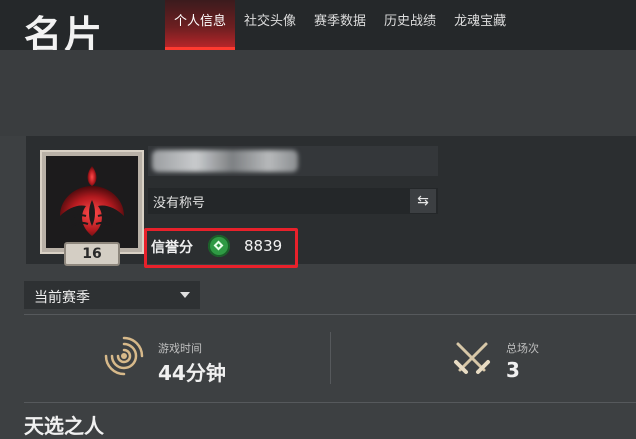 The width and height of the screenshot is (636, 439). Describe the element at coordinates (200, 25) in the screenshot. I see `tab-personal-info: 个人信息` at that location.